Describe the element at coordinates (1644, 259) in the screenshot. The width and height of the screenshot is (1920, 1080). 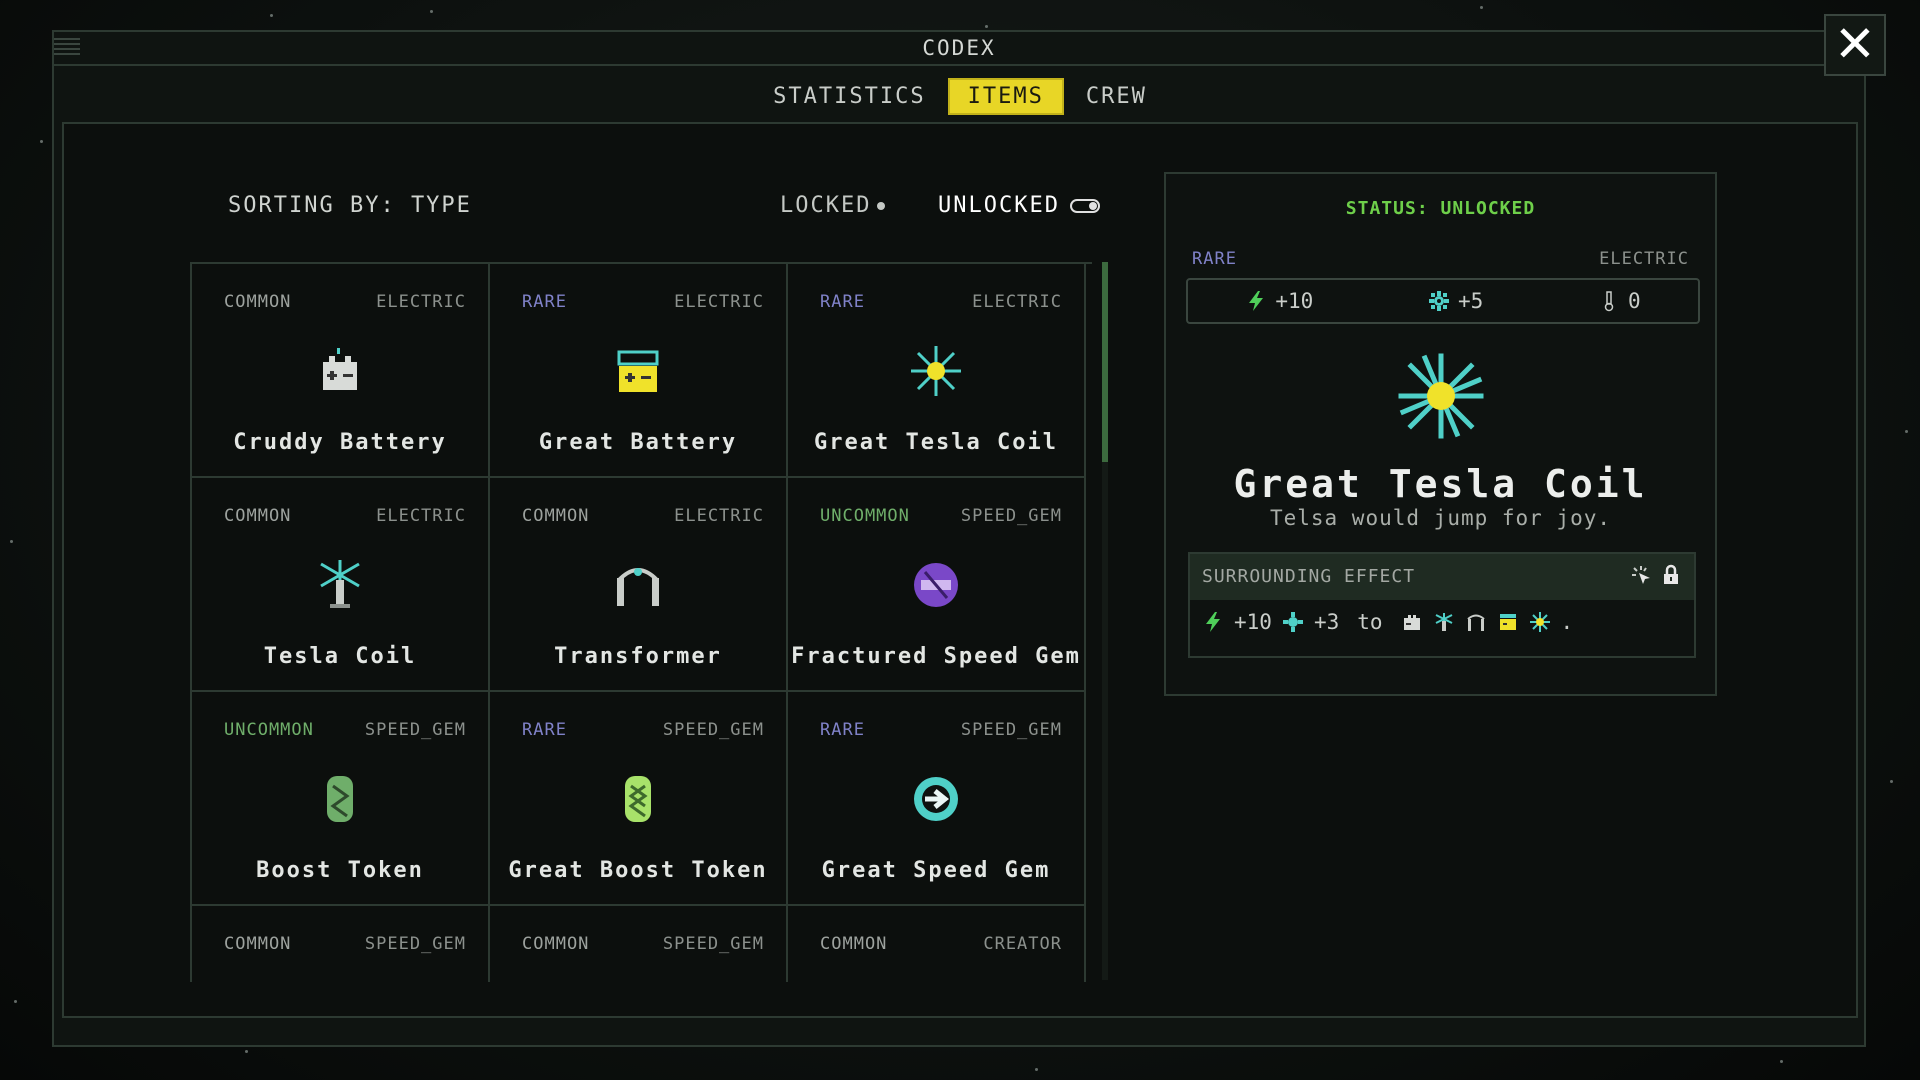
I see `detail-type: ELECTRIC` at that location.